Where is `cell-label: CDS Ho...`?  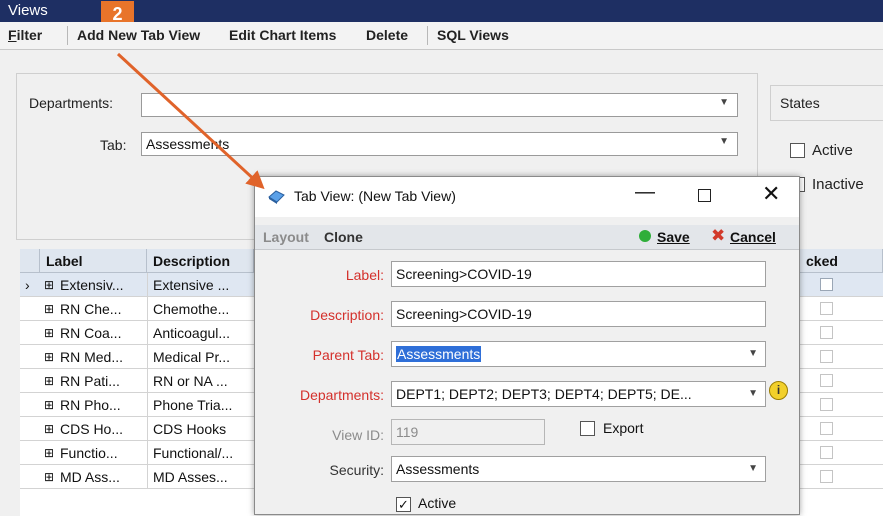 cell-label: CDS Ho... is located at coordinates (92, 429).